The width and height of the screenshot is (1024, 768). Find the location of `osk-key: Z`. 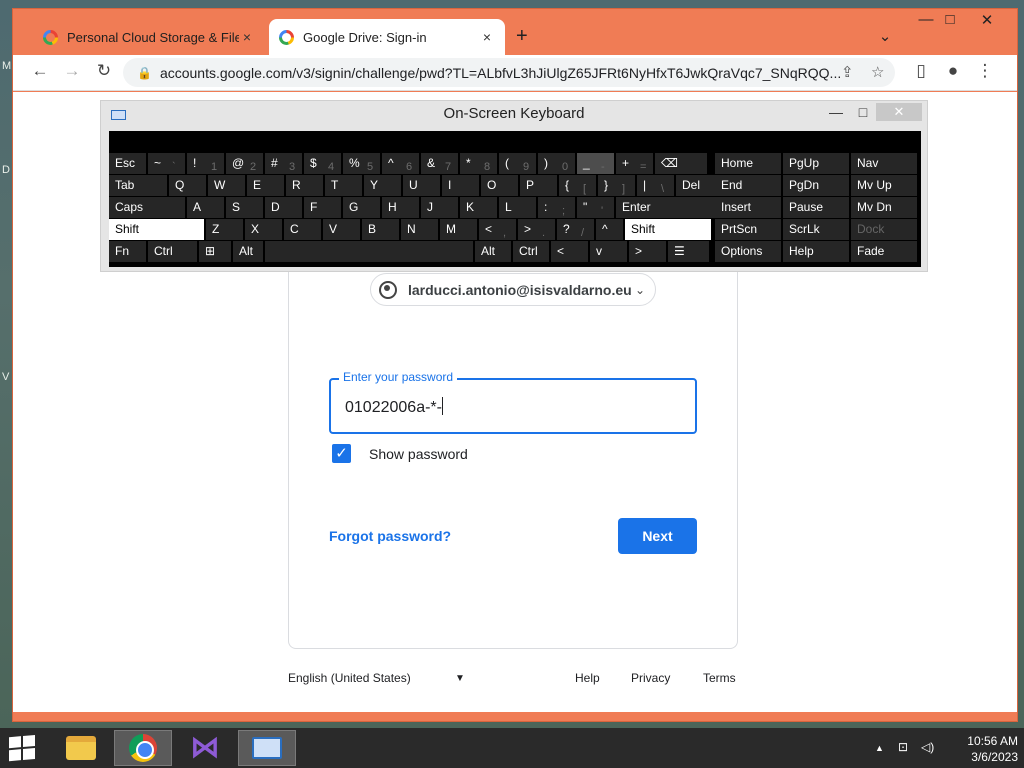

osk-key: Z is located at coordinates (224, 229).